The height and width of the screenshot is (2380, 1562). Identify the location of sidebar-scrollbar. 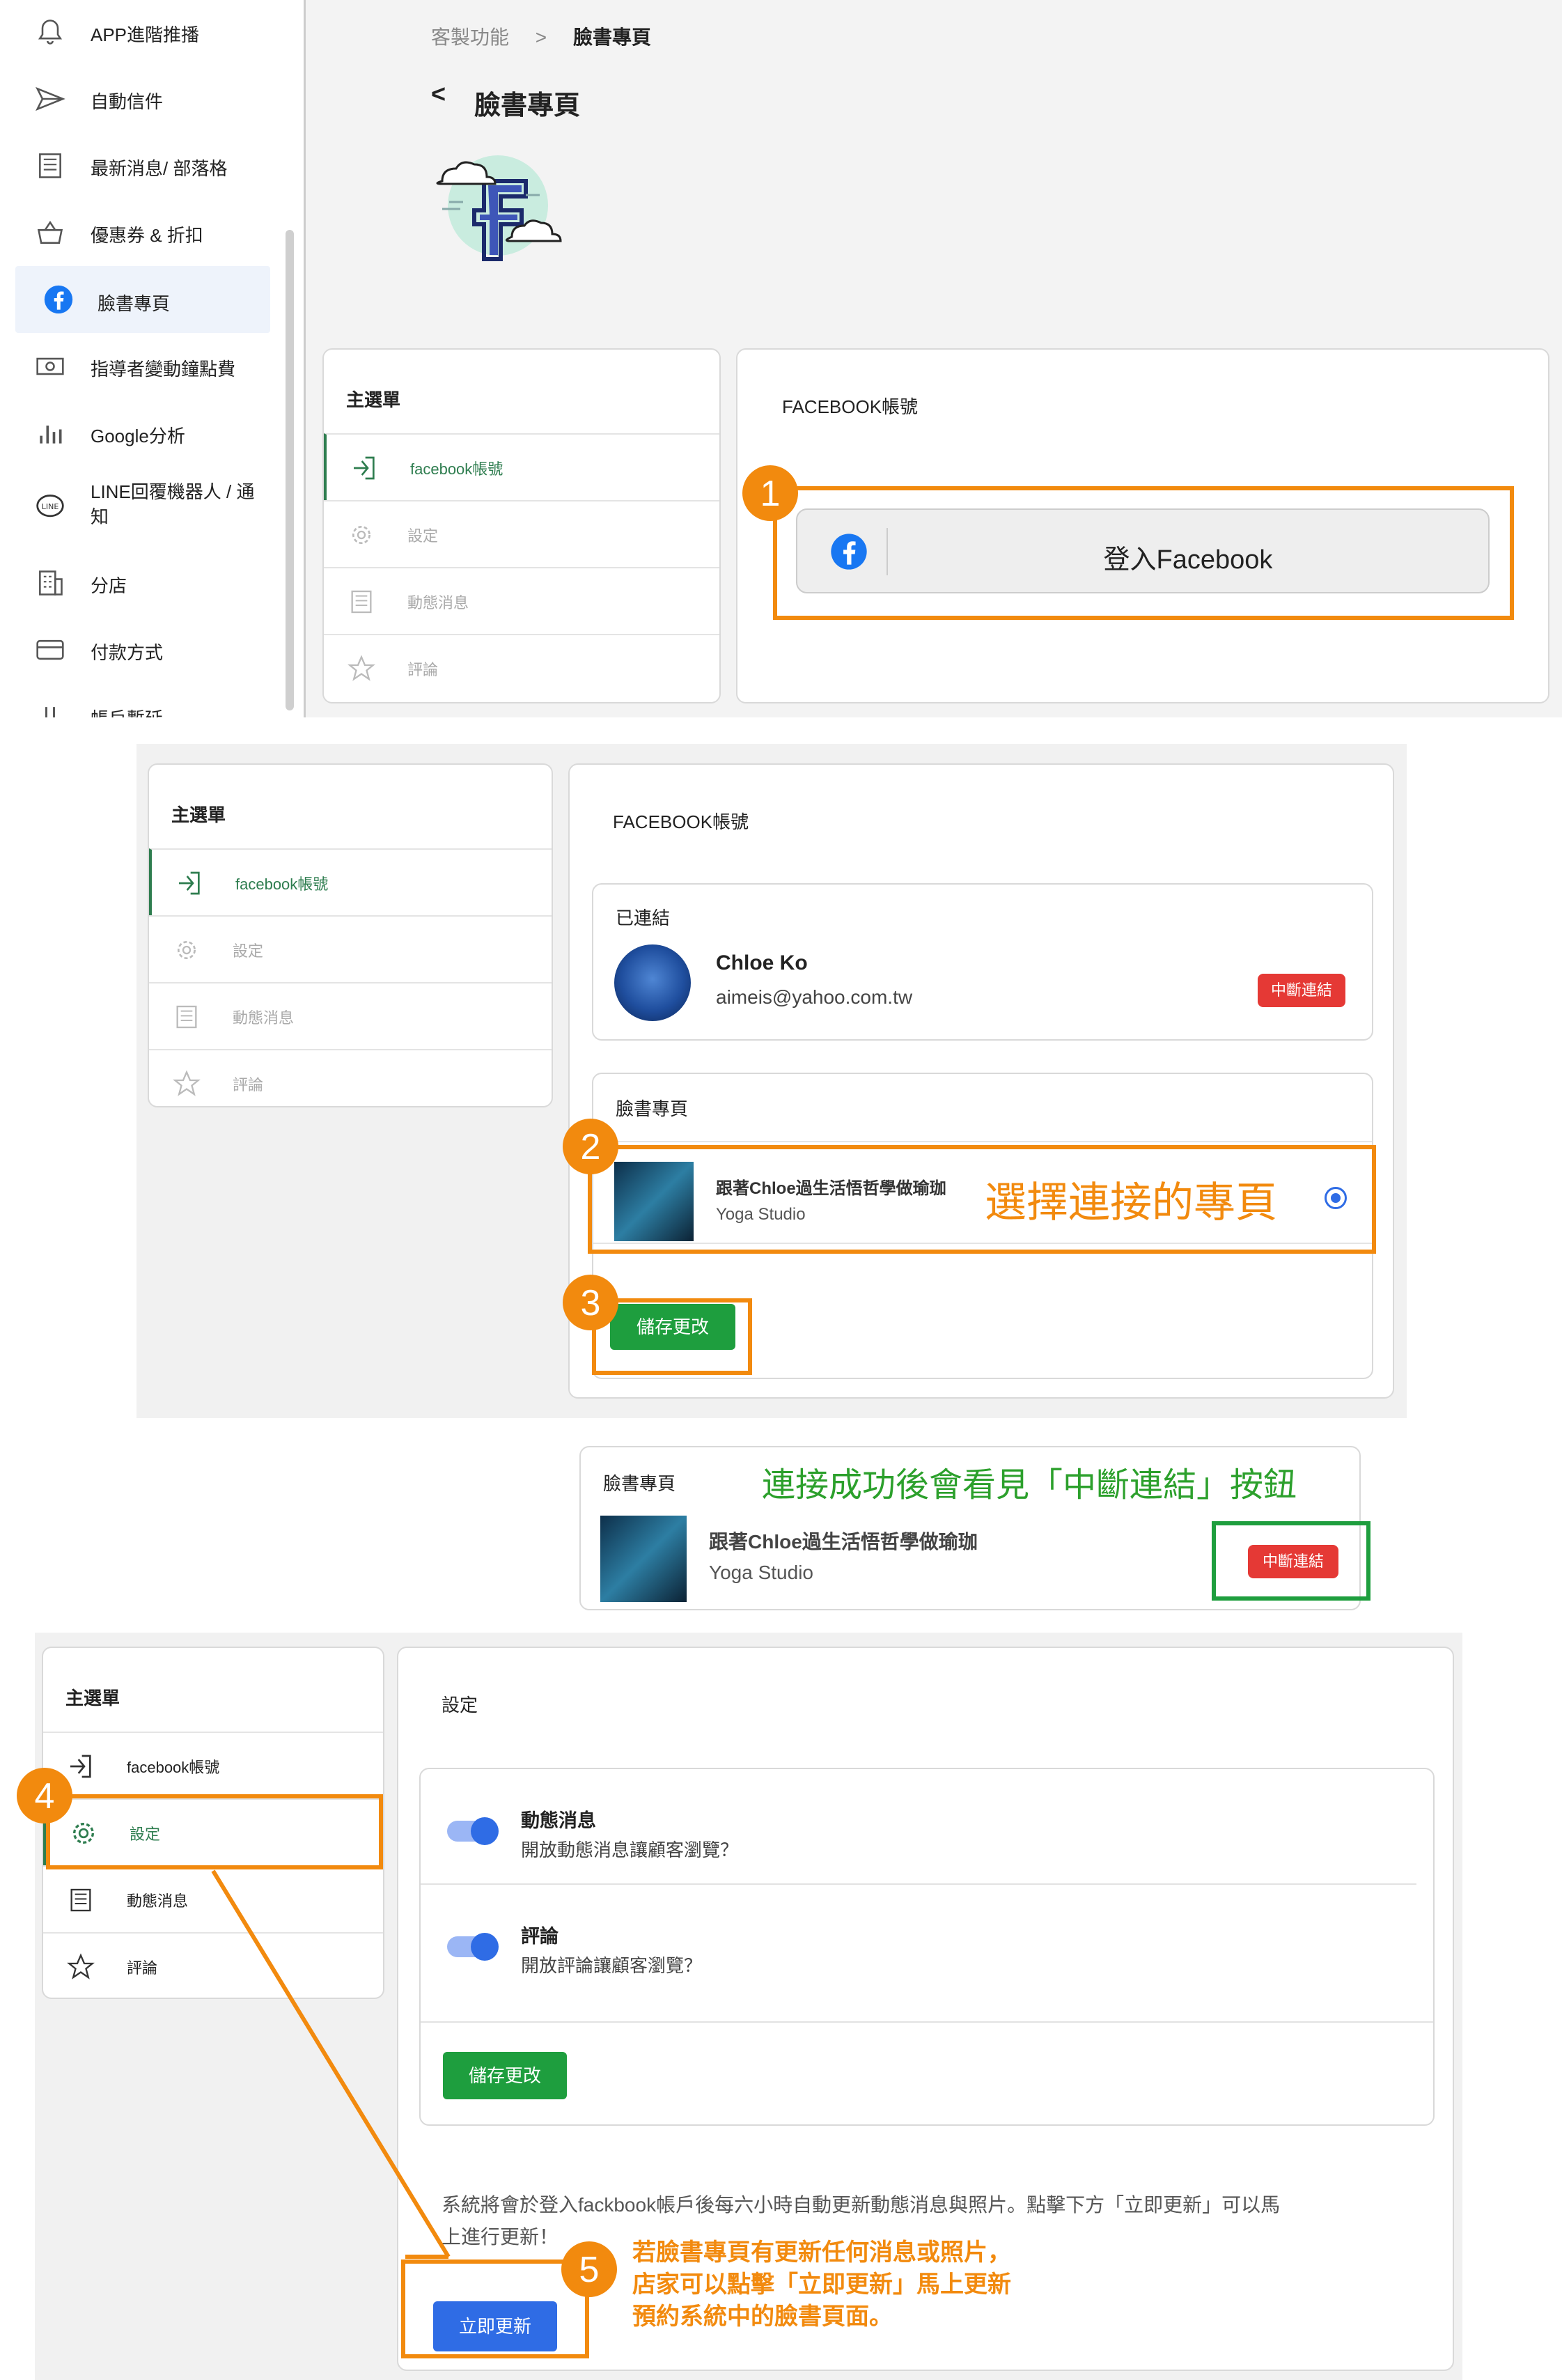
(290, 470).